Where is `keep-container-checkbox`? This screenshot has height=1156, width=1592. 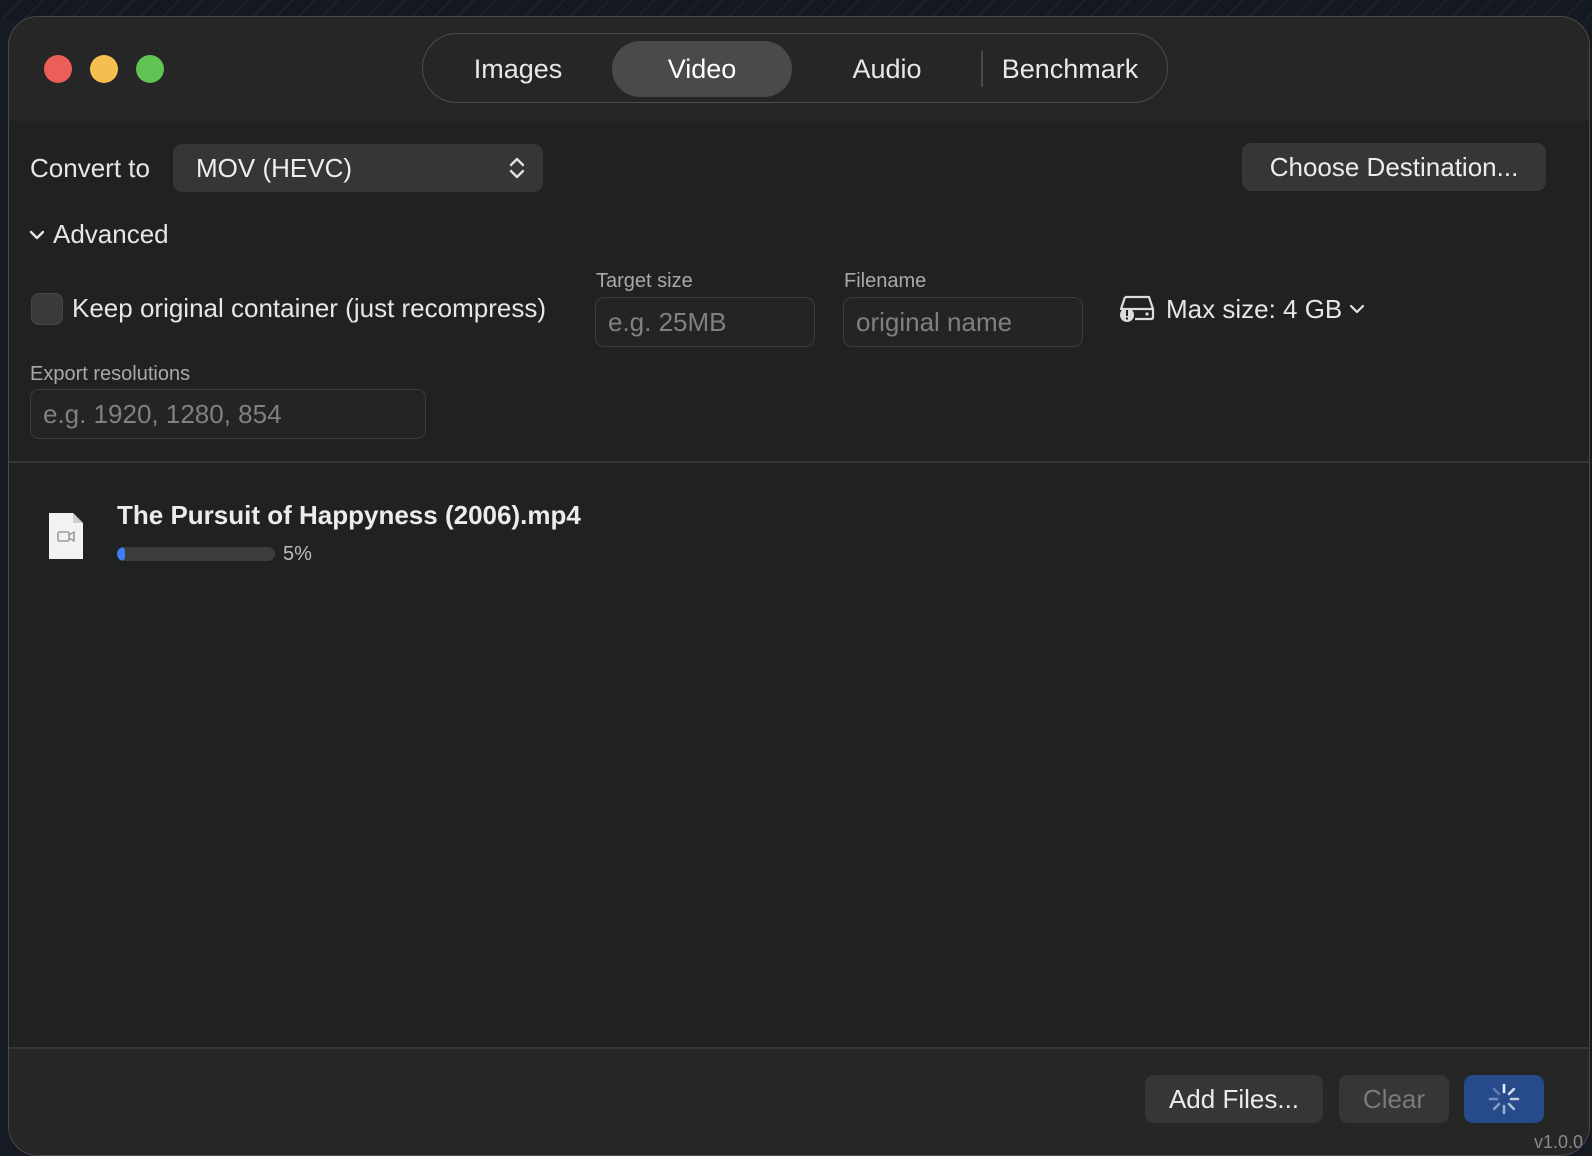 keep-container-checkbox is located at coordinates (47, 309).